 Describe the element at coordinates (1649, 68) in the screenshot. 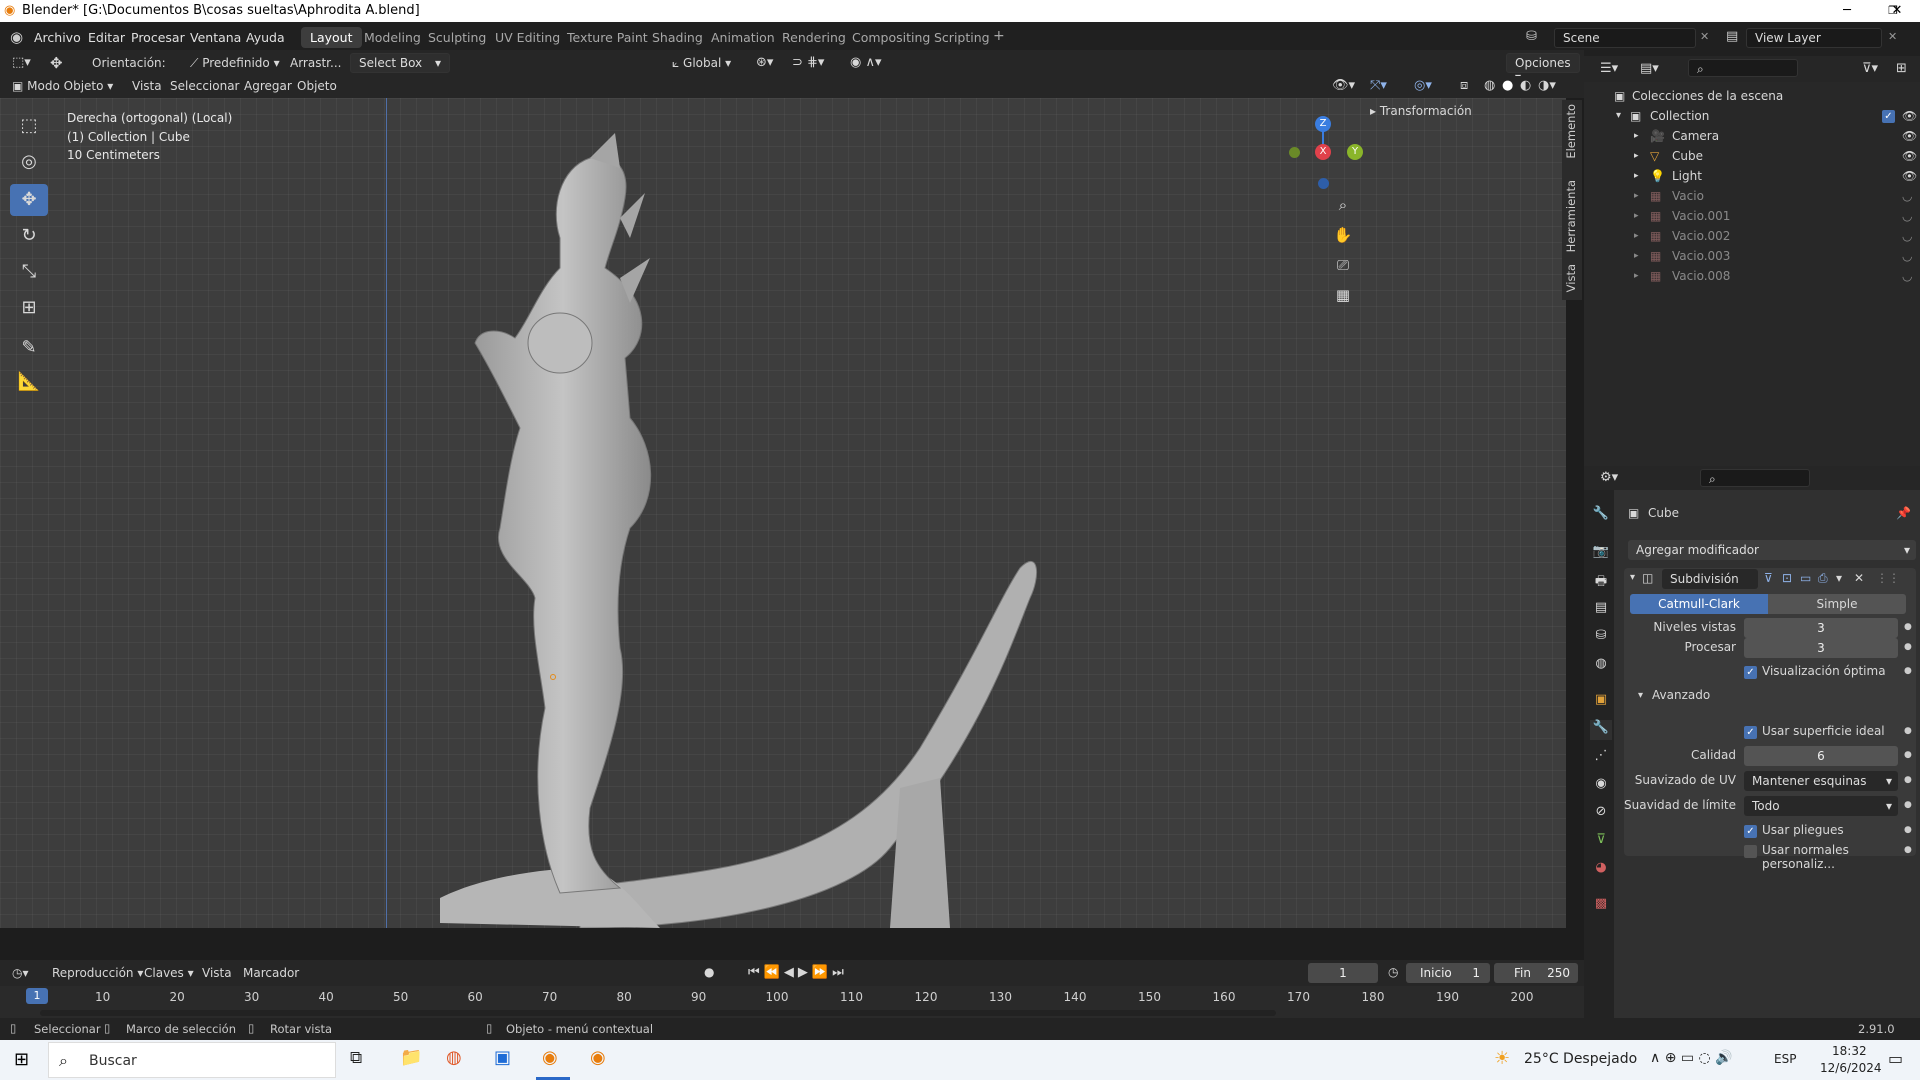

I see `display-mode-icon: ▤▾` at that location.